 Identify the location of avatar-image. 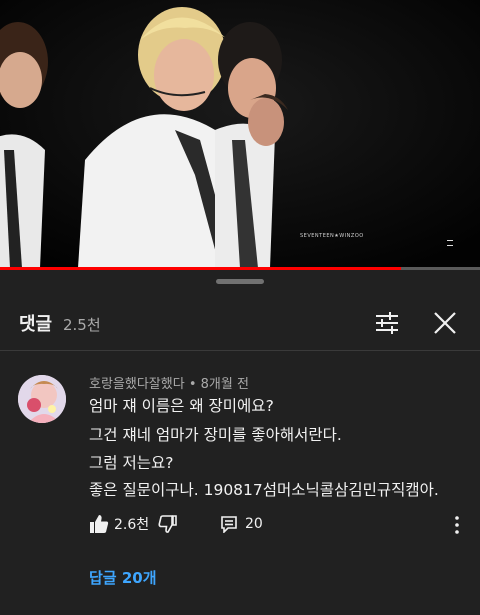
(42, 399).